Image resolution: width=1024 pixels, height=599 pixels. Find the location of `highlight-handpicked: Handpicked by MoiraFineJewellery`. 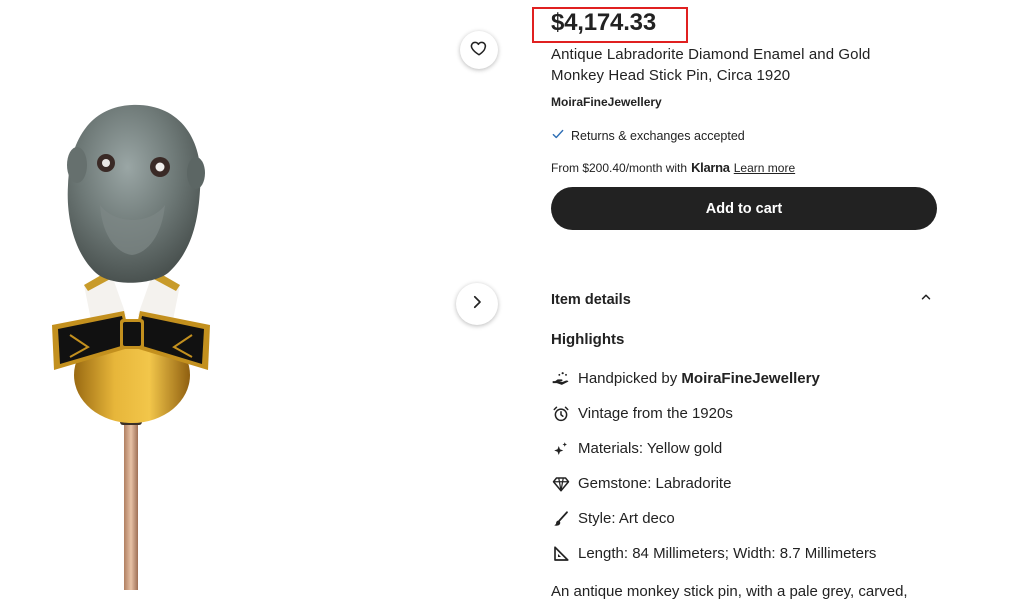

highlight-handpicked: Handpicked by MoiraFineJewellery is located at coordinates (743, 378).